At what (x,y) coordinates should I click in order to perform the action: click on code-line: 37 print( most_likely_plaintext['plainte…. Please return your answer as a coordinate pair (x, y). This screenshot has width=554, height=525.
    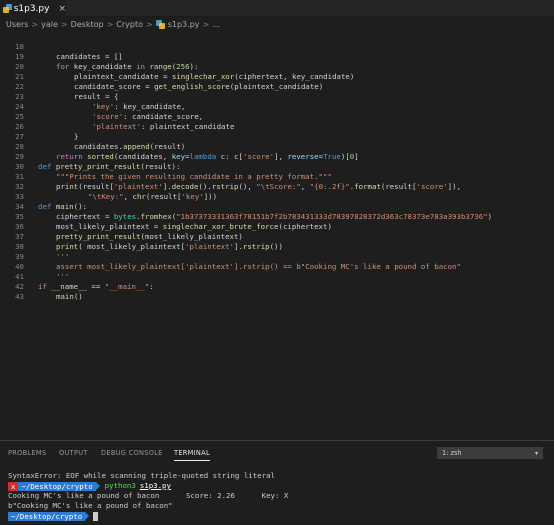
    Looking at the image, I should click on (277, 236).